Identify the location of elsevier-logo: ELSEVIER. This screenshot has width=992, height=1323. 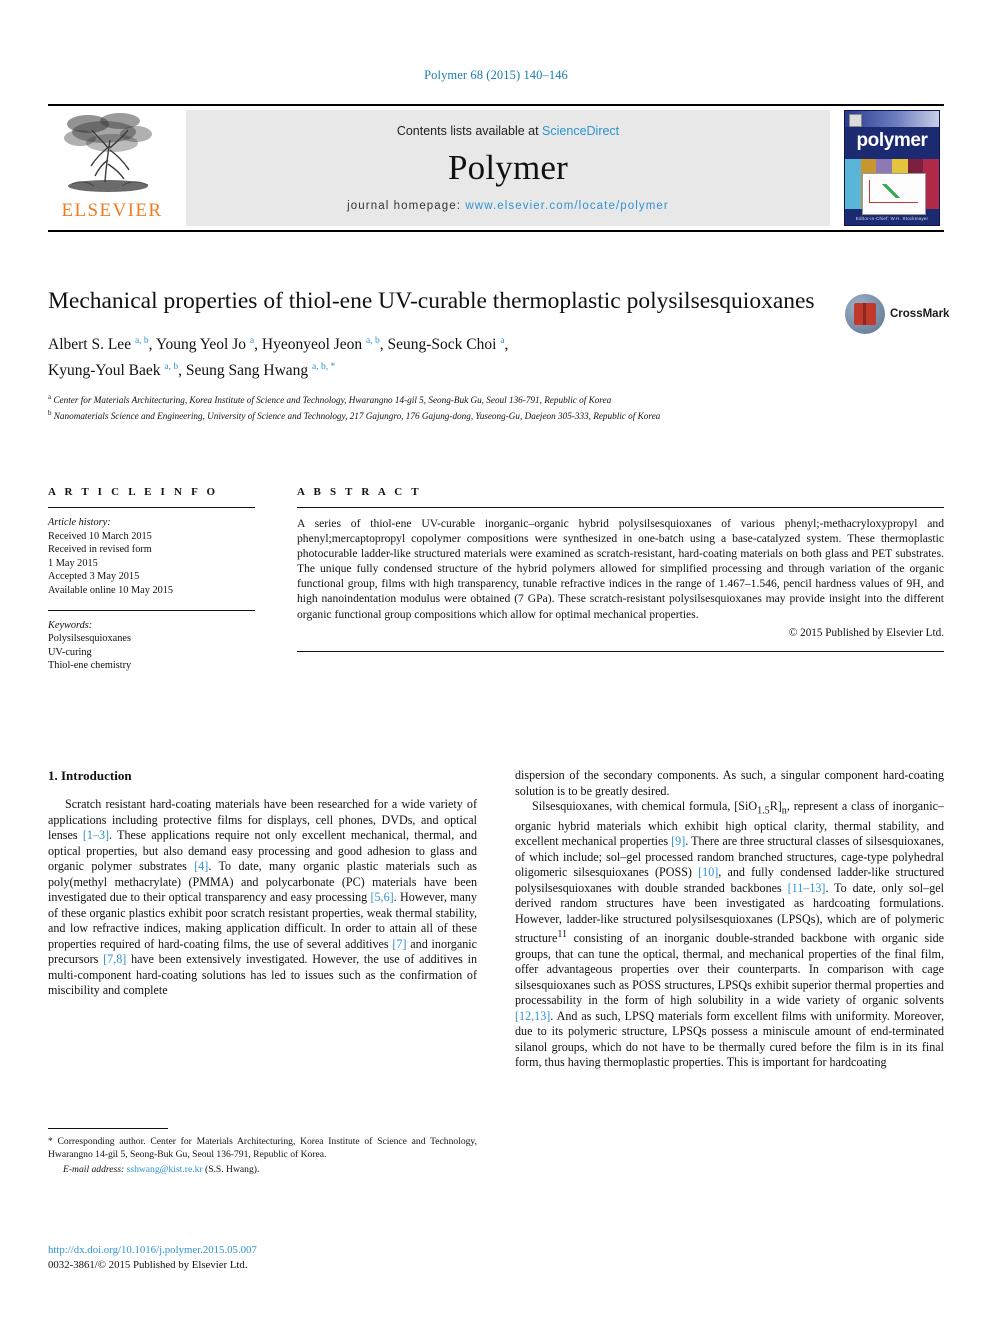
(112, 168).